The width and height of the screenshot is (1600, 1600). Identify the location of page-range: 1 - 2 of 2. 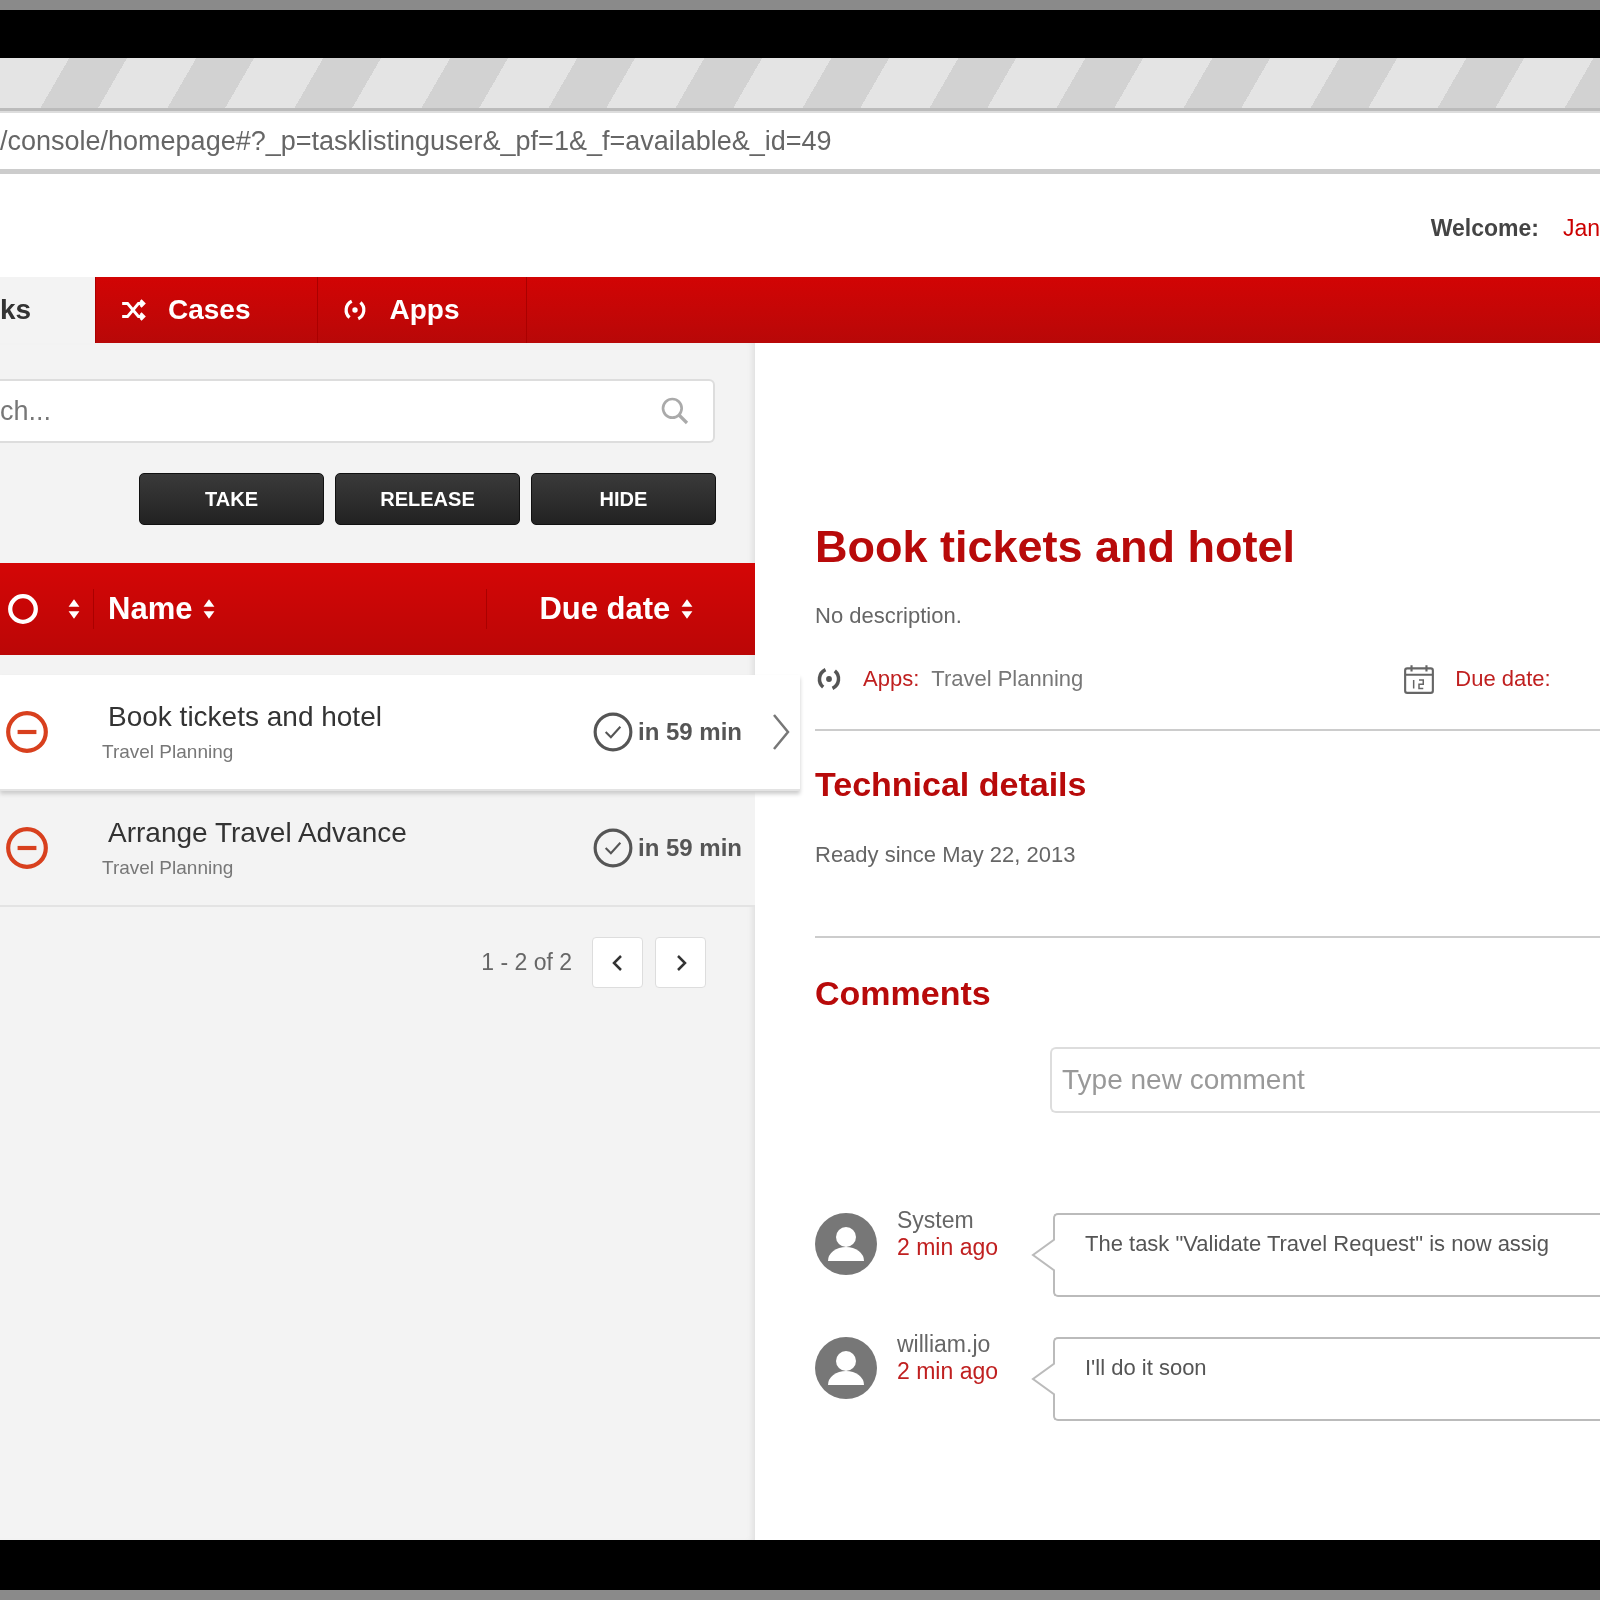
(526, 962).